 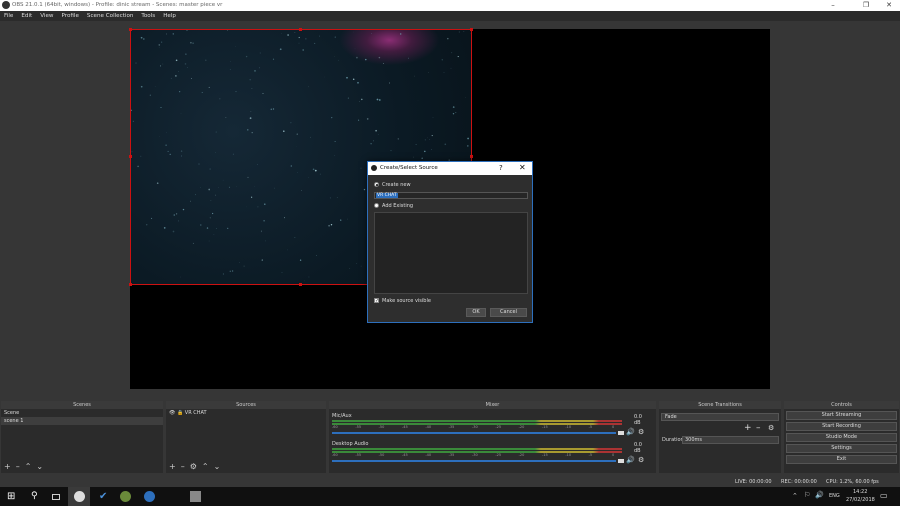 I want to click on minimize-button: –, so click(x=833, y=5).